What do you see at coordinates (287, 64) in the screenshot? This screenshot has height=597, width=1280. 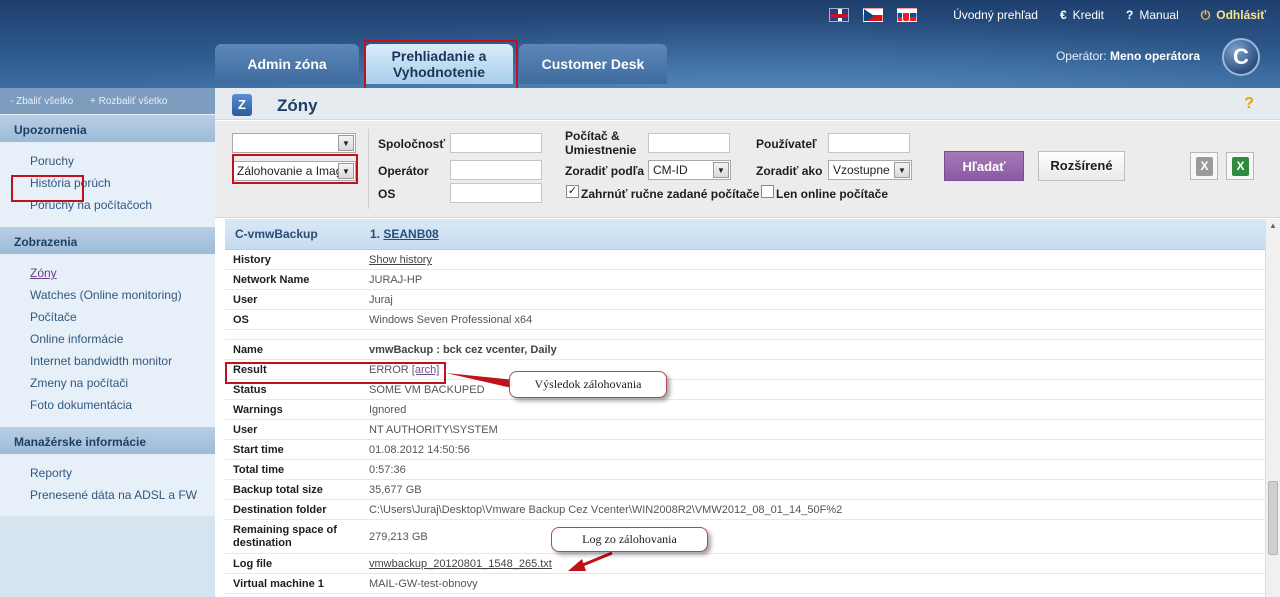 I see `tab-admin-zone: Admin zóna` at bounding box center [287, 64].